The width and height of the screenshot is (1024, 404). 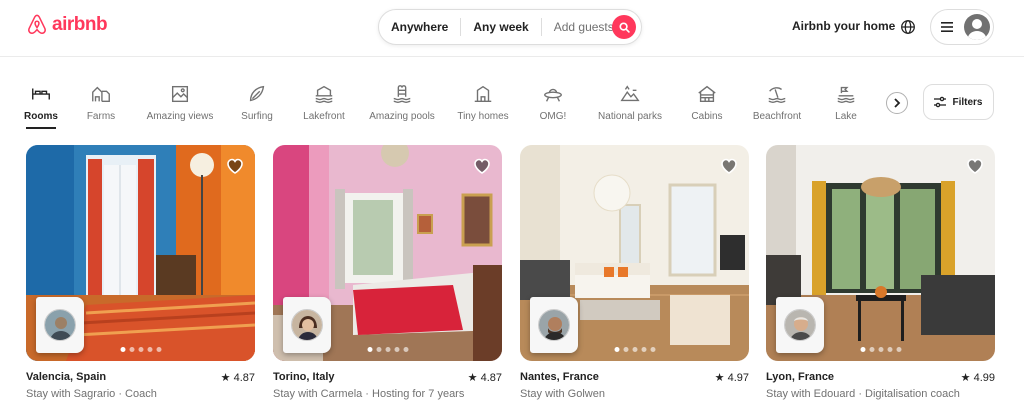 What do you see at coordinates (483, 94) in the screenshot?
I see `tiny-home-icon` at bounding box center [483, 94].